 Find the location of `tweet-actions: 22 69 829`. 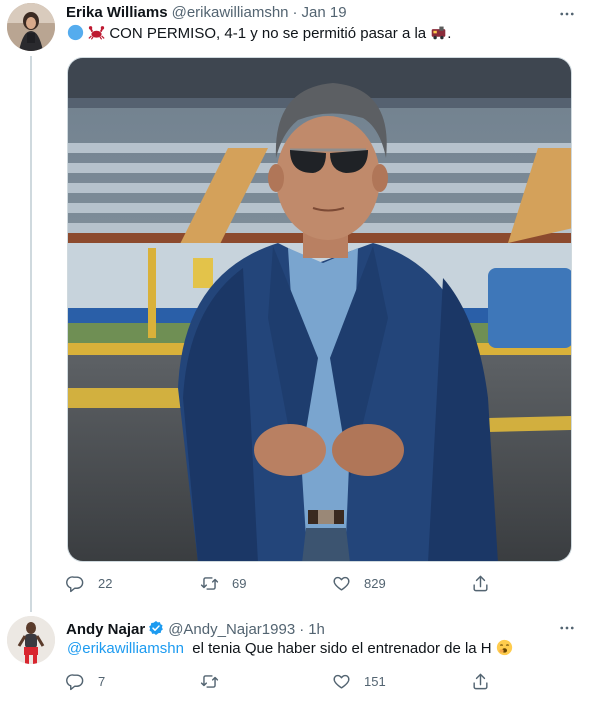

tweet-actions: 22 69 829 is located at coordinates (286, 585).